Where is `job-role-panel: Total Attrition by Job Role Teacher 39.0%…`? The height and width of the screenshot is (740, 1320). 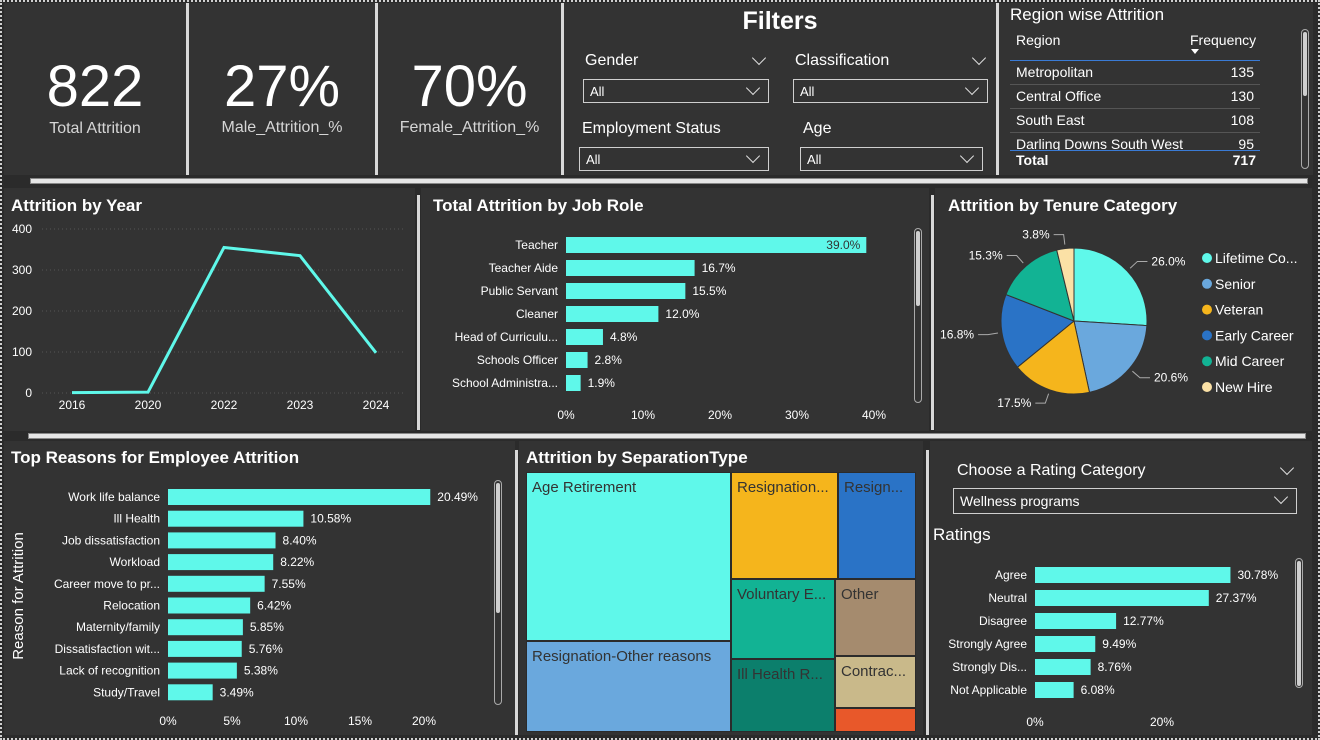
job-role-panel: Total Attrition by Job Role Teacher 39.0%… is located at coordinates (675, 309).